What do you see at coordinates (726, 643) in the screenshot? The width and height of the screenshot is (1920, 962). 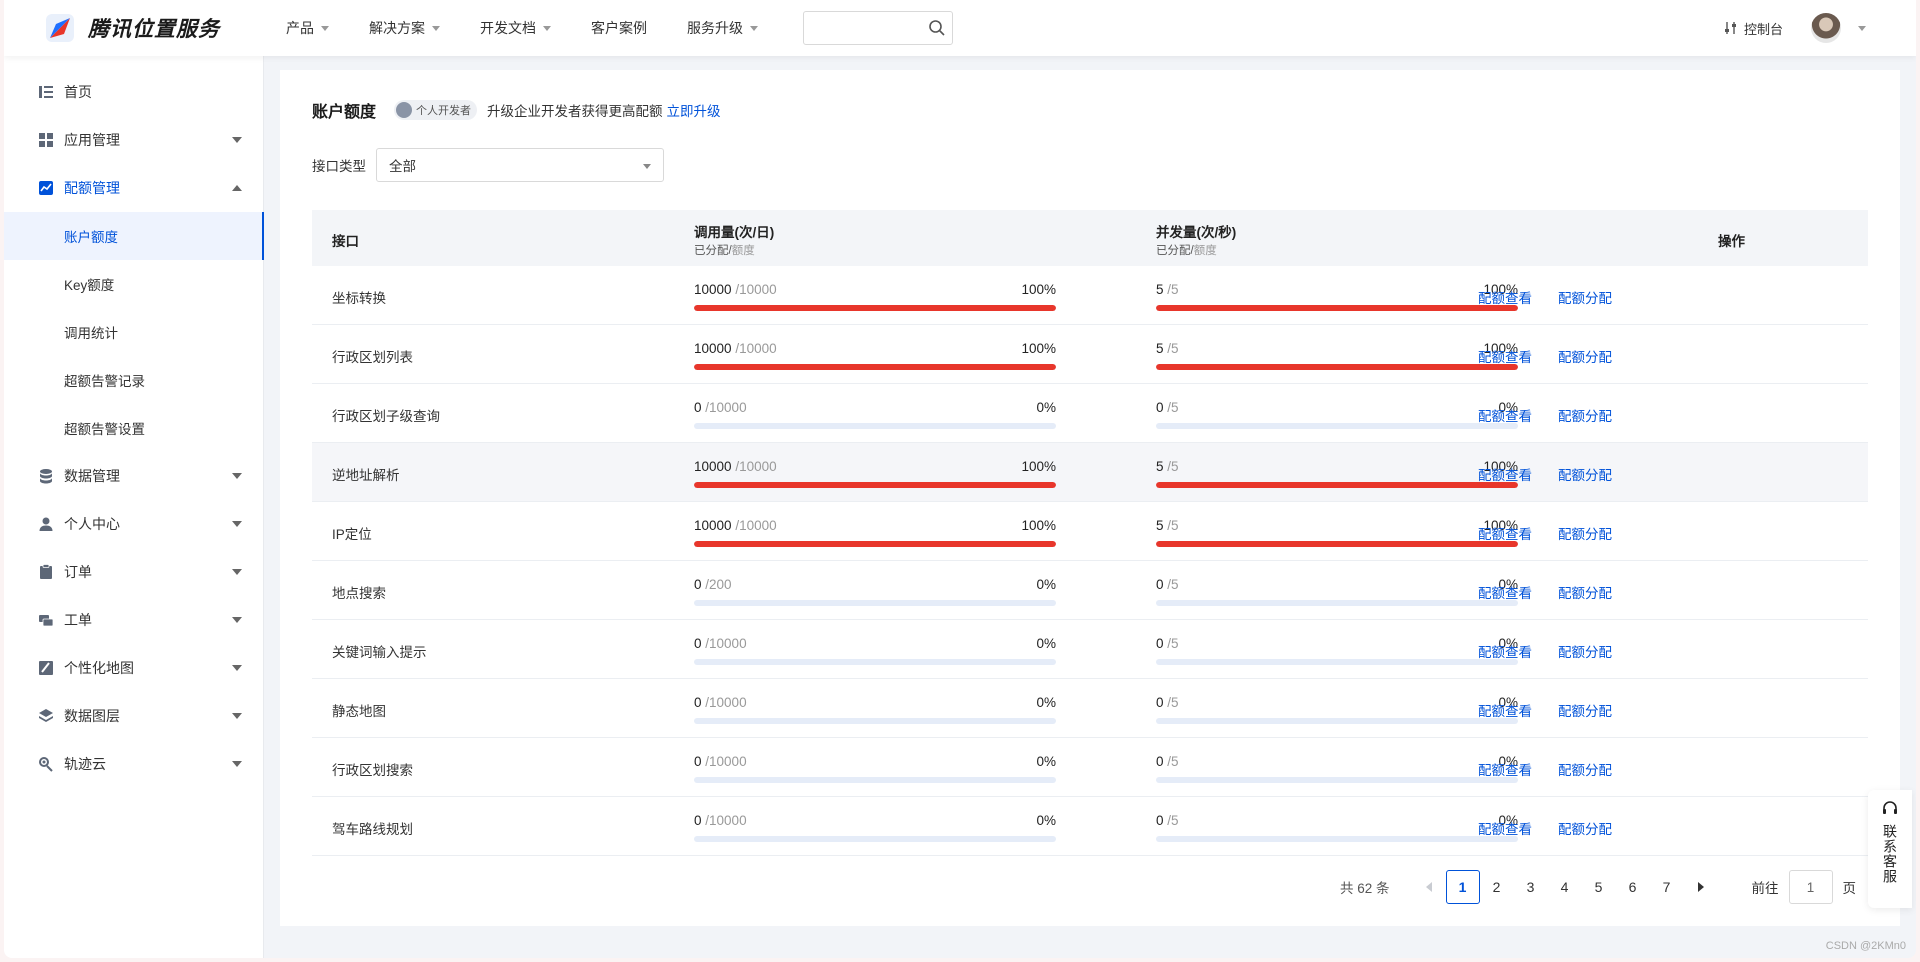 I see `calls-quota: /10000` at bounding box center [726, 643].